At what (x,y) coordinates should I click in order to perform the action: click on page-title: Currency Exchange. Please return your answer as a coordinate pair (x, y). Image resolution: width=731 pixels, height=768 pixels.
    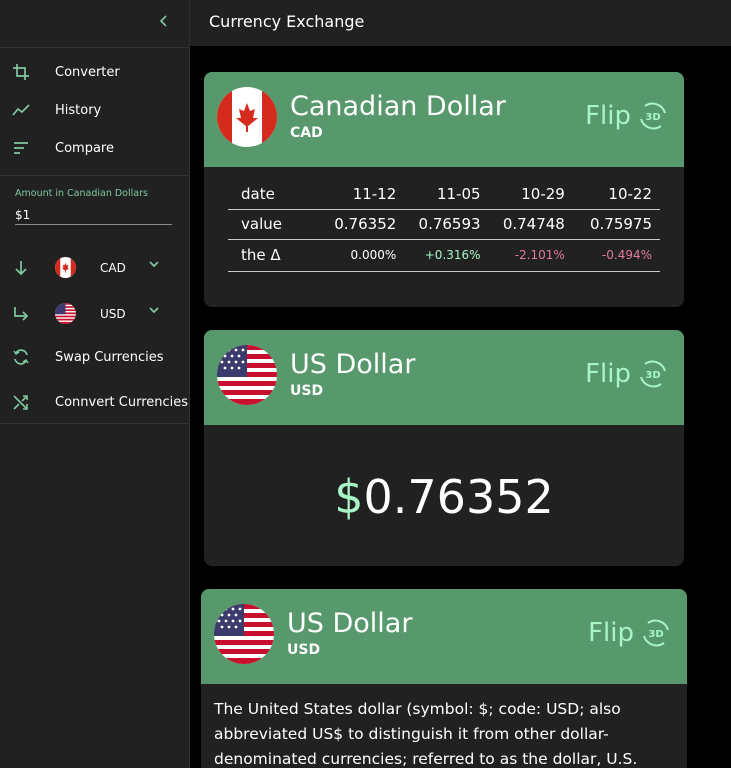
    Looking at the image, I should click on (287, 21).